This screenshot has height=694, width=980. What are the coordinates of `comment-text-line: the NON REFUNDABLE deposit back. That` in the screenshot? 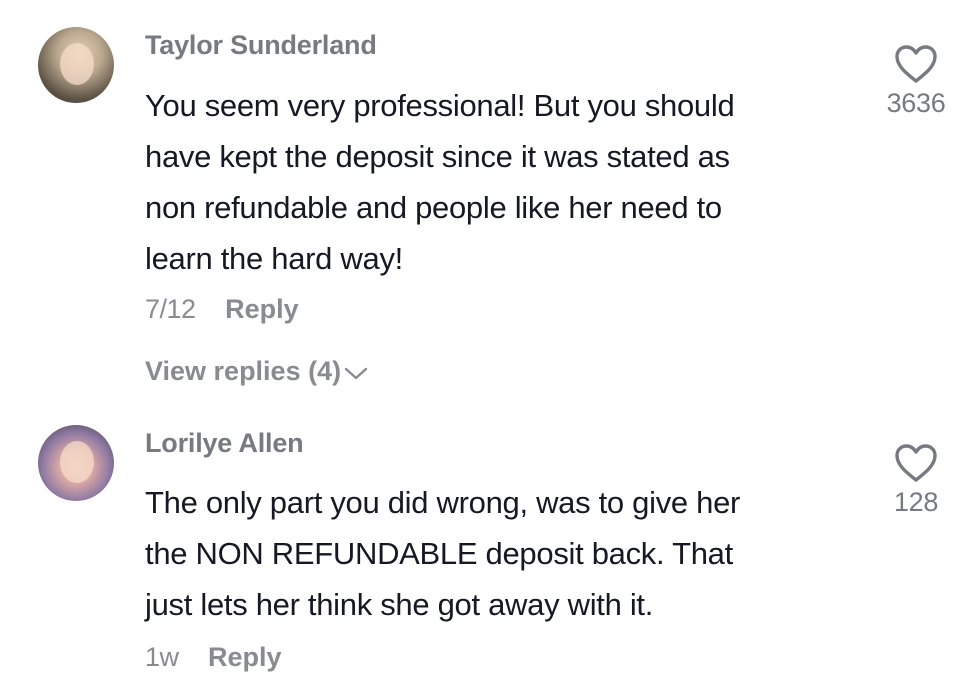 It's located at (439, 553).